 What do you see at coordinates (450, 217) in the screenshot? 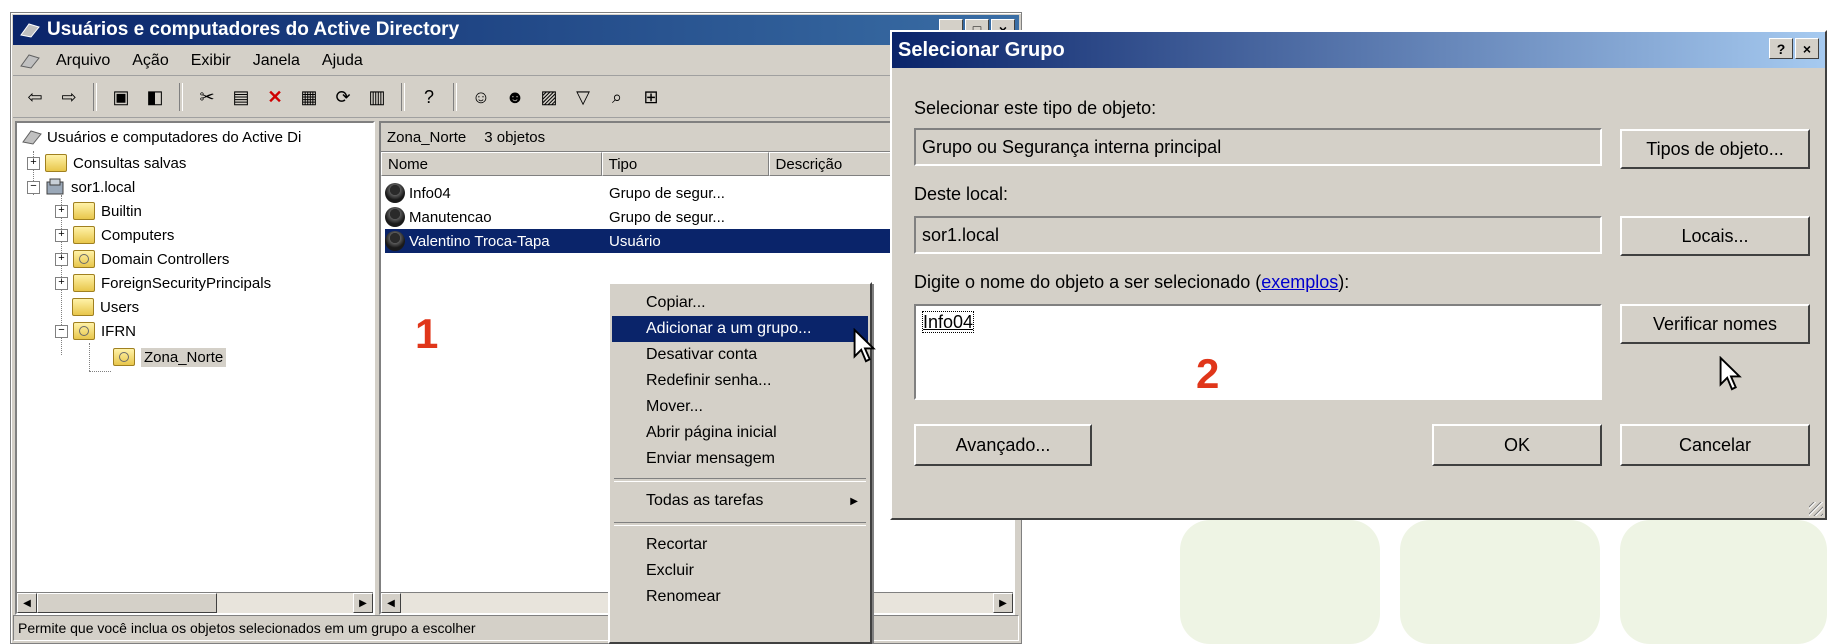
I see `list-item-name: Manutencao` at bounding box center [450, 217].